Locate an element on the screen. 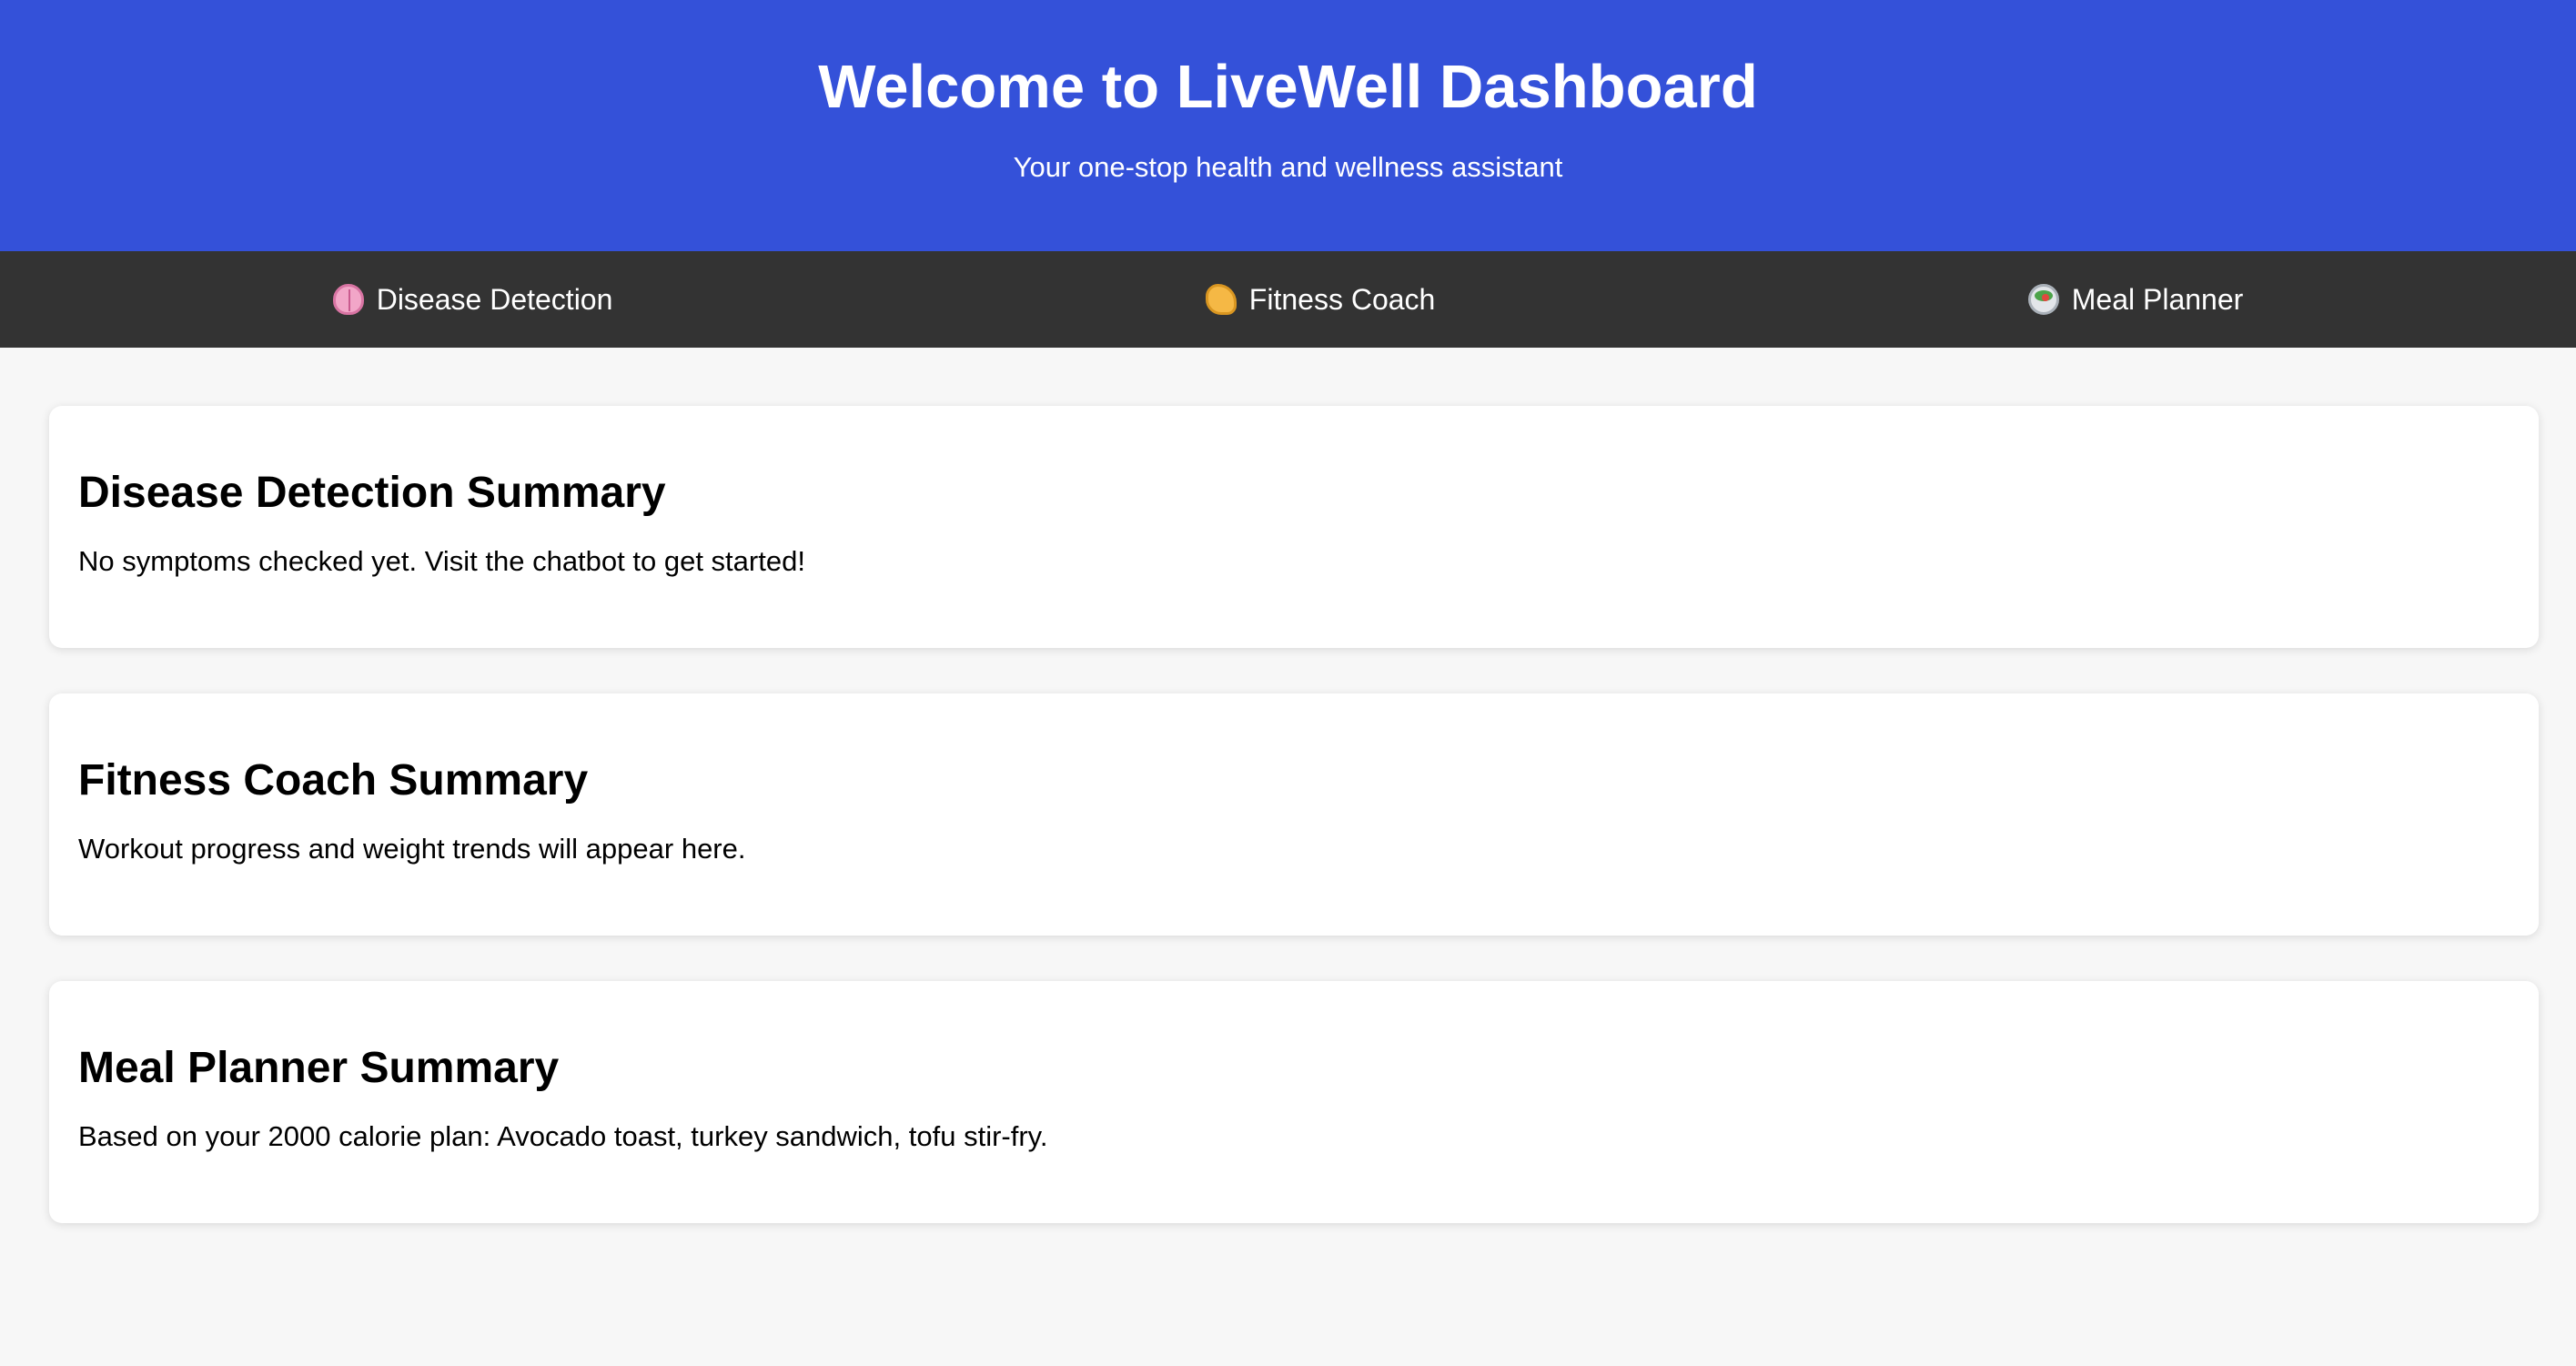  nav-item-fitness-coach: Fitness Coach is located at coordinates (1320, 299).